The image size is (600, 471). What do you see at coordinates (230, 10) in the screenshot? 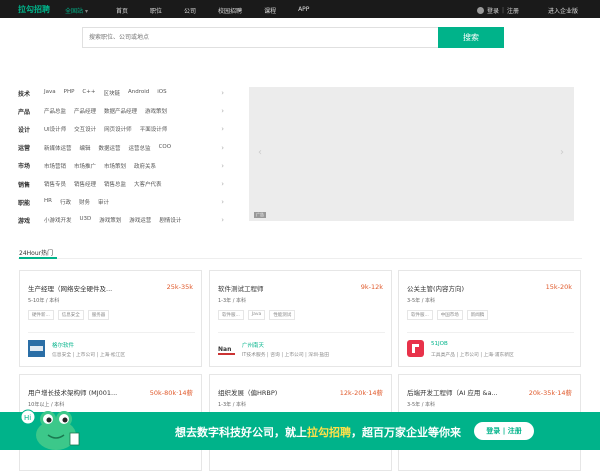
I see `nav-item-campus: 校园招聘` at bounding box center [230, 10].